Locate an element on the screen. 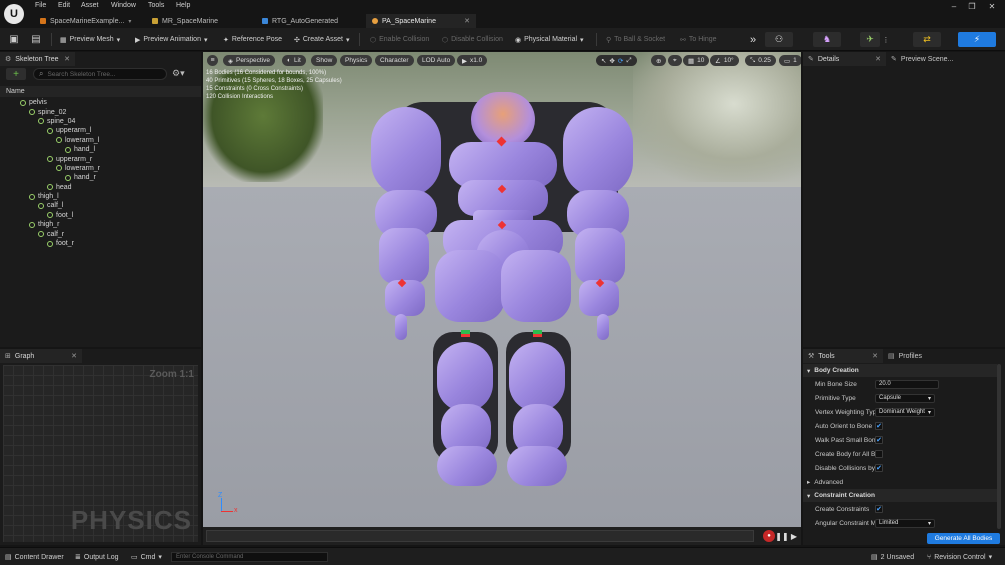 This screenshot has width=1005, height=565. primitive-type-select: Capsule ▾ is located at coordinates (905, 398).